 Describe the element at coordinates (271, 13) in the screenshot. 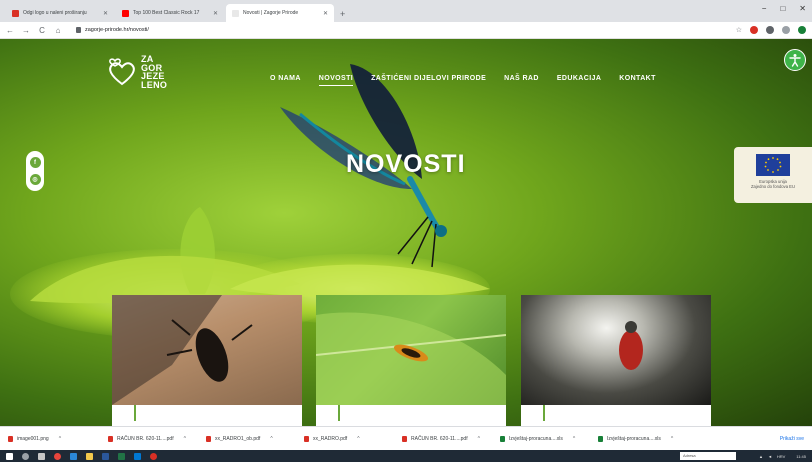

I see `tab-label: Novosti | Zagorje Prirode` at that location.